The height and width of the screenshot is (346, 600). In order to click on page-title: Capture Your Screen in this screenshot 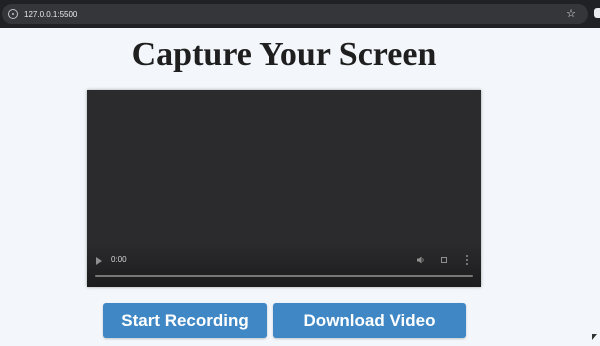, I will do `click(284, 54)`.